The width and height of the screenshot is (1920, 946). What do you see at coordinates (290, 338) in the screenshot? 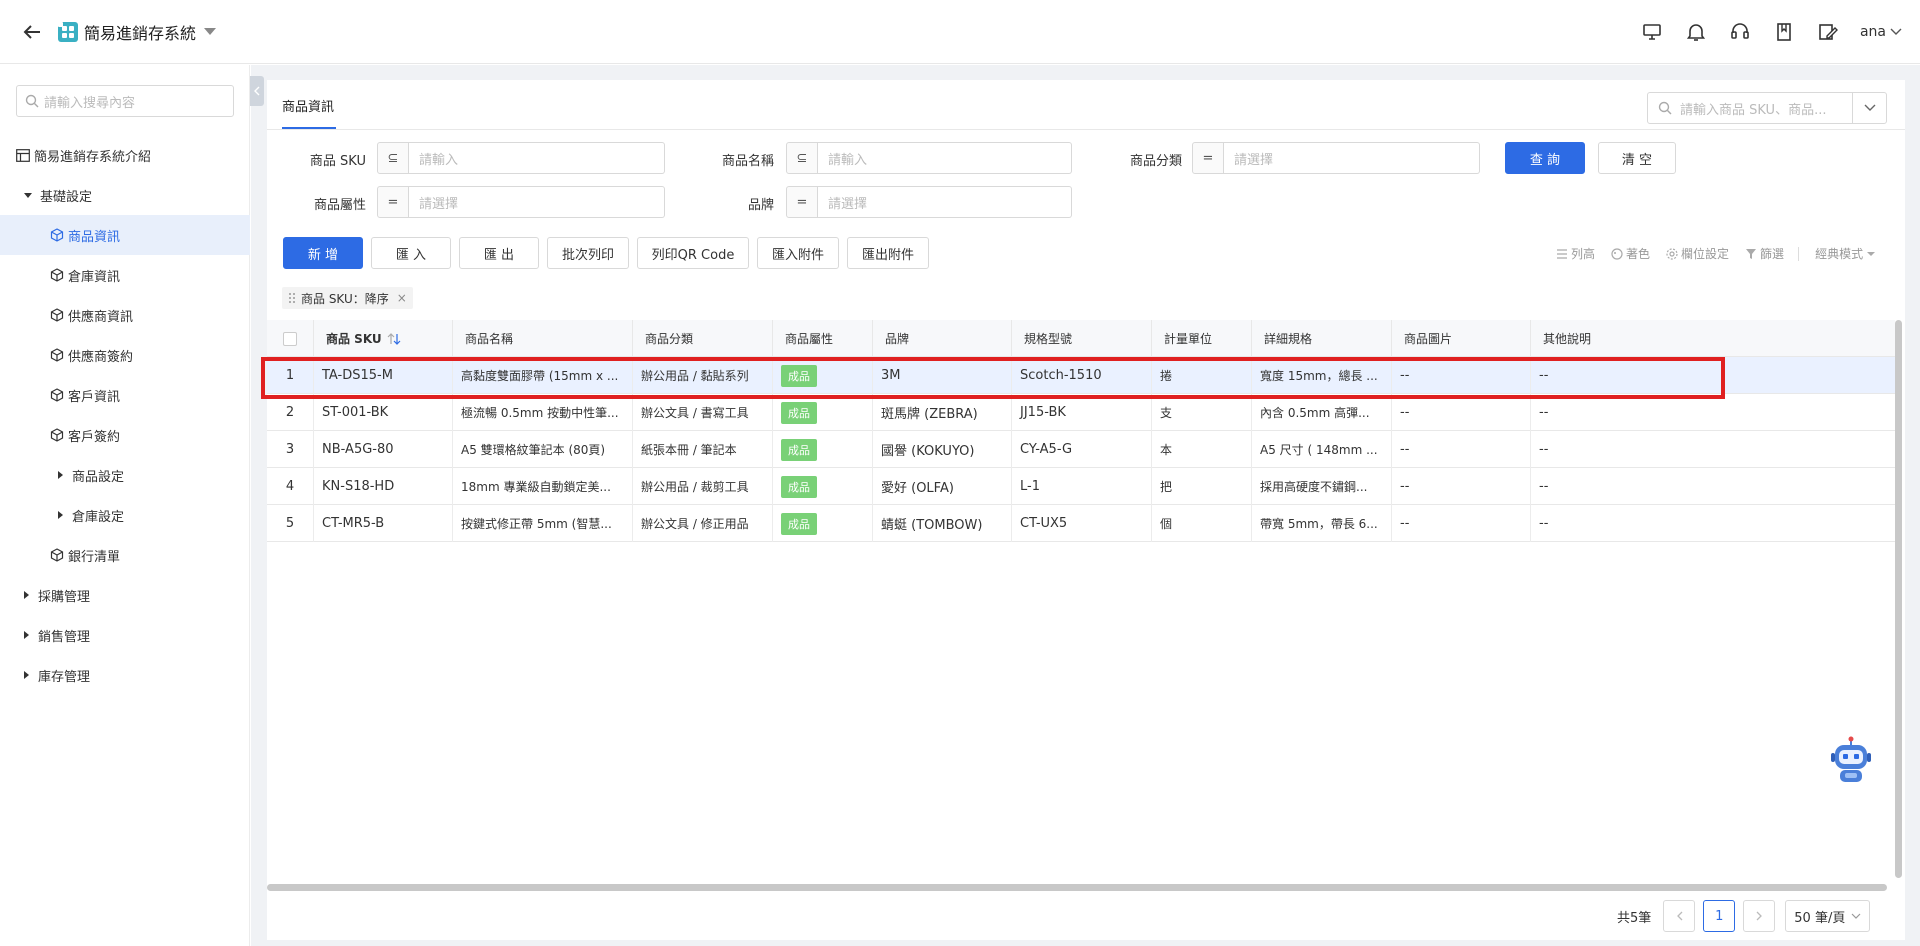
I see `select-all-cell` at bounding box center [290, 338].